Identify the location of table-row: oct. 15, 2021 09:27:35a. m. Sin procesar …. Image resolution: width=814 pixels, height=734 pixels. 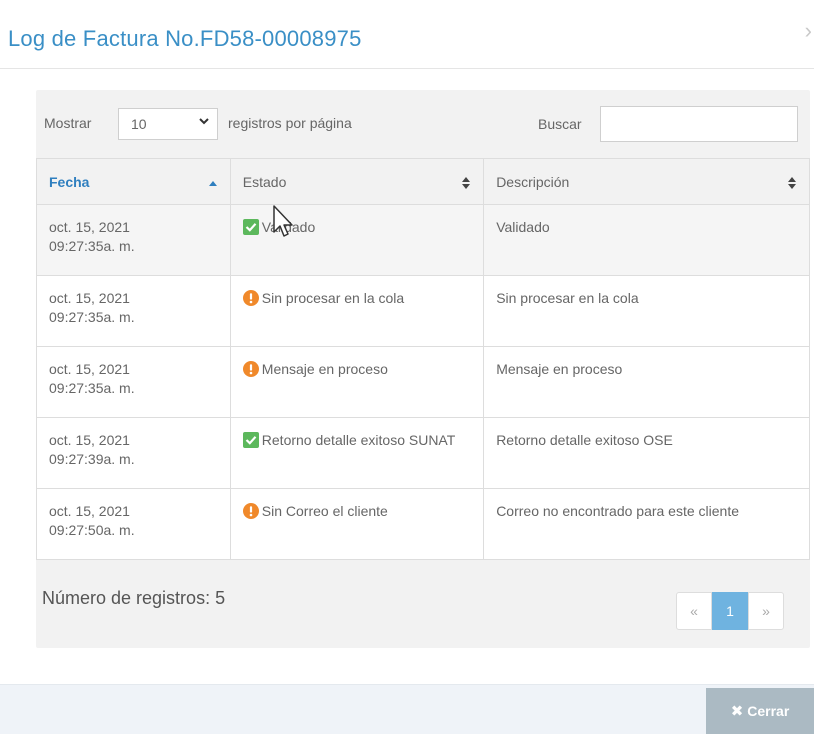
(423, 311).